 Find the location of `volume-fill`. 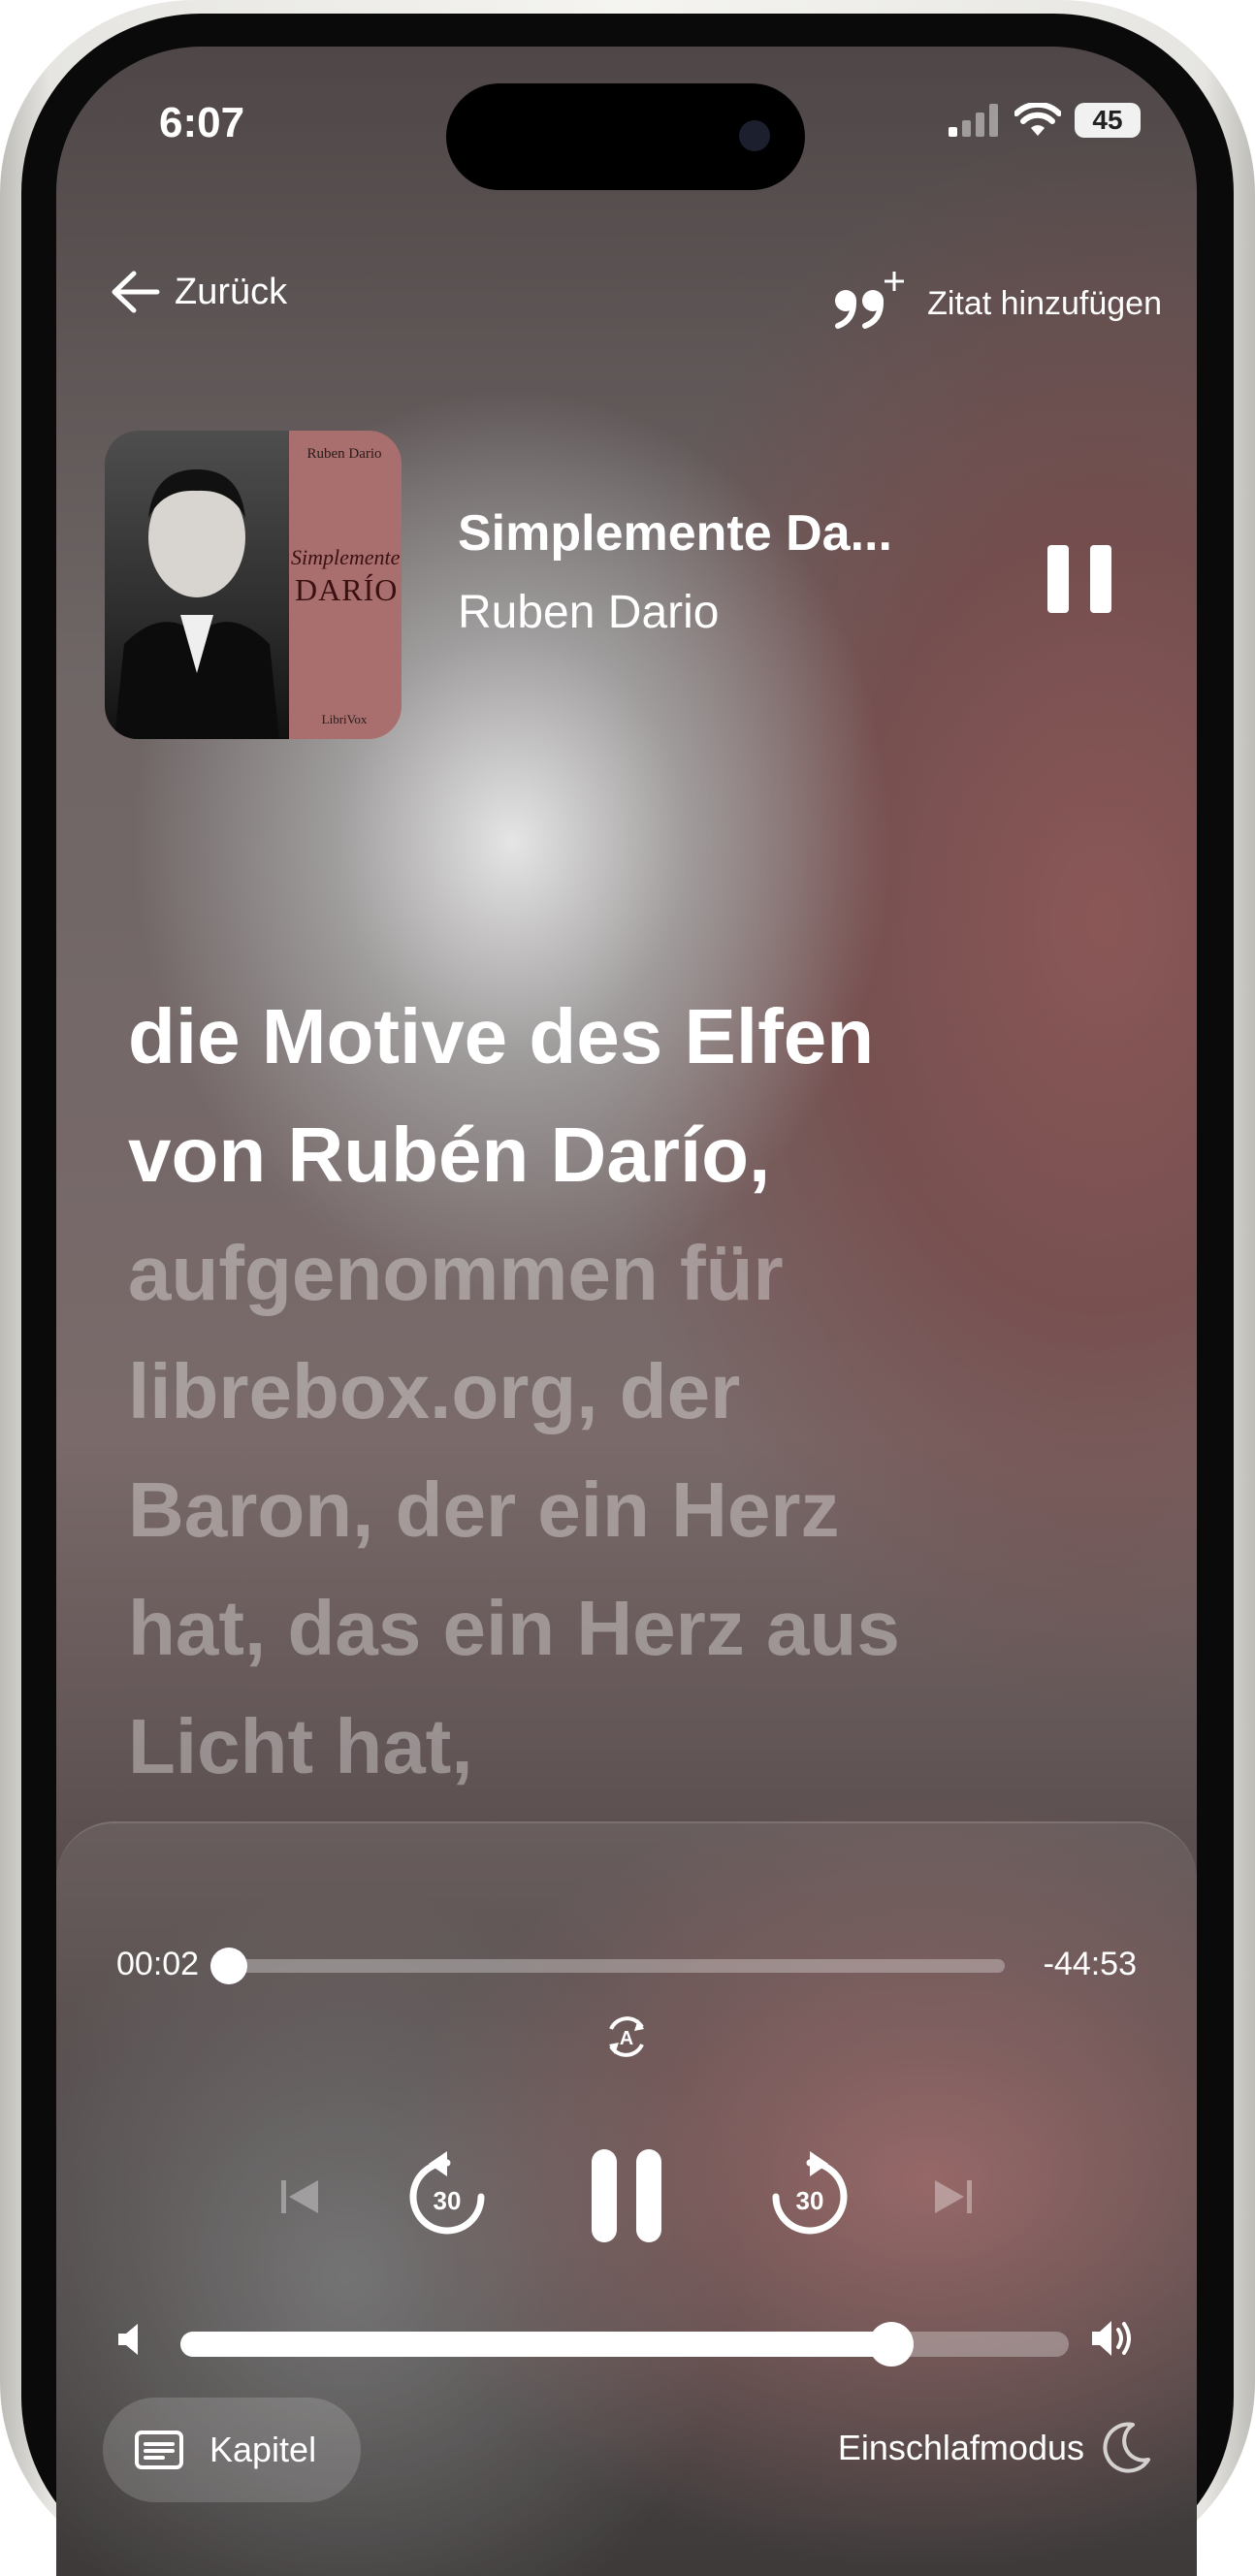

volume-fill is located at coordinates (535, 2344).